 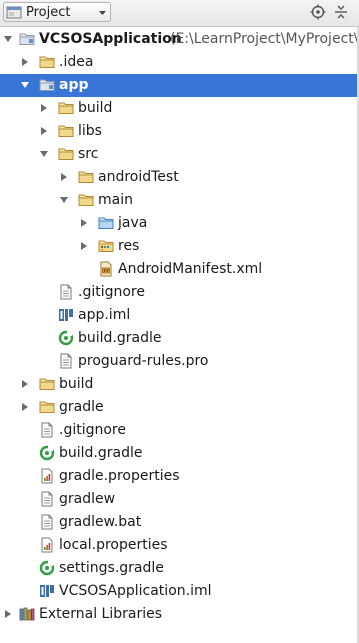 I want to click on tree-node-label: java, so click(x=133, y=223).